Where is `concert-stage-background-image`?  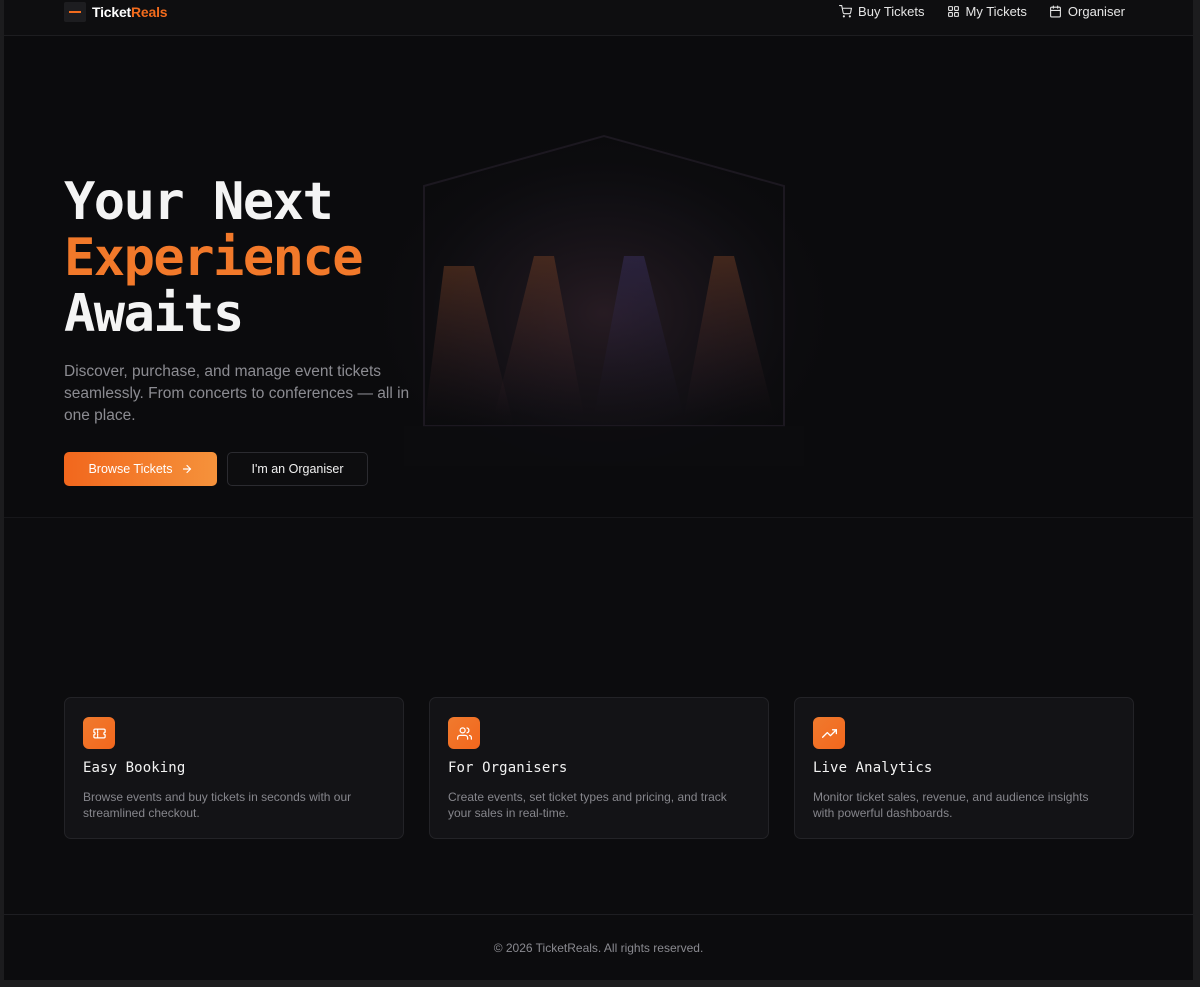 concert-stage-background-image is located at coordinates (604, 296).